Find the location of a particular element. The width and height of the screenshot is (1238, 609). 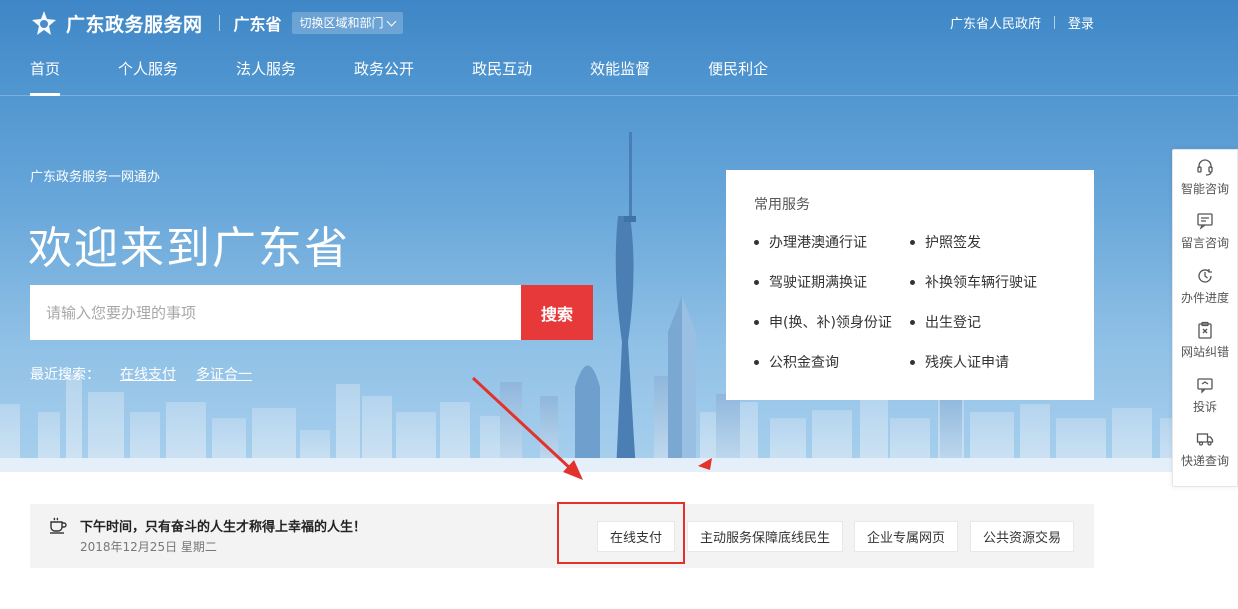

float-item-label: 智能咨询 is located at coordinates (1204, 188).